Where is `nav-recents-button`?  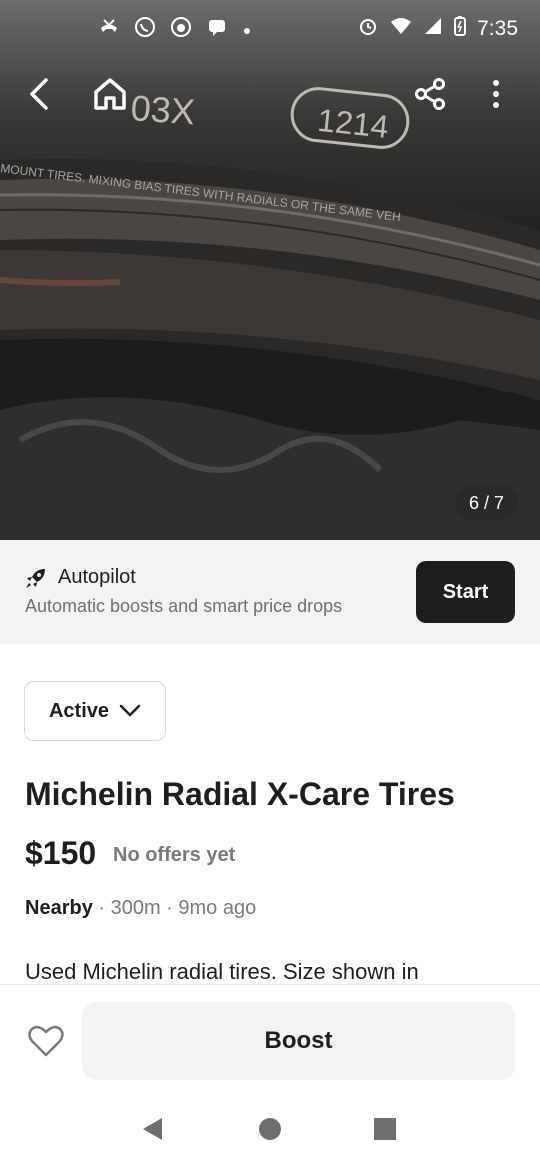 nav-recents-button is located at coordinates (385, 1131).